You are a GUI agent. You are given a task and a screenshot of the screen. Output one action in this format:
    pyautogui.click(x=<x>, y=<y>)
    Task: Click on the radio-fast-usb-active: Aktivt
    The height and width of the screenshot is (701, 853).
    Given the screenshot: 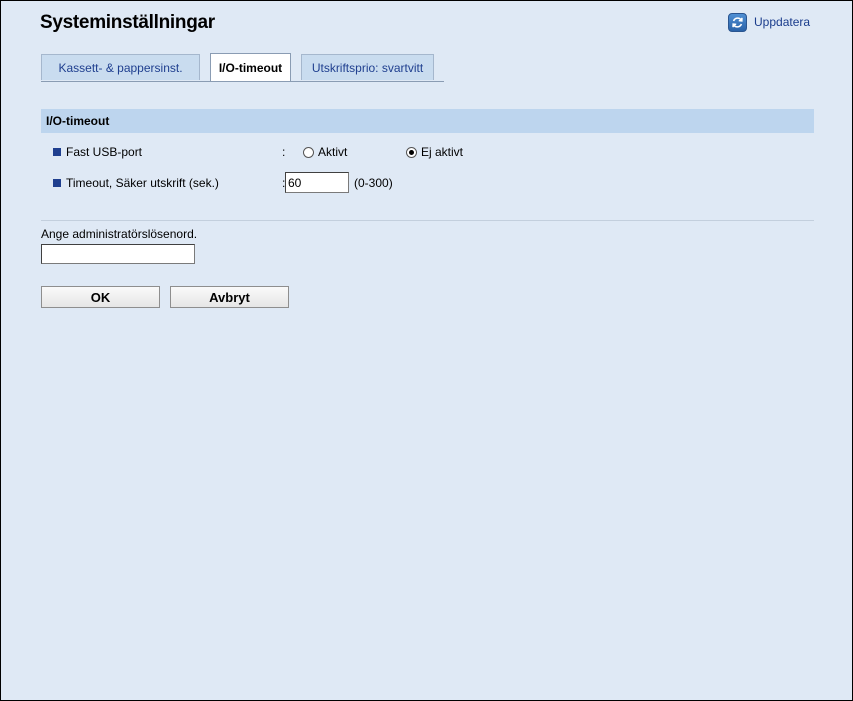 What is the action you would take?
    pyautogui.click(x=325, y=152)
    